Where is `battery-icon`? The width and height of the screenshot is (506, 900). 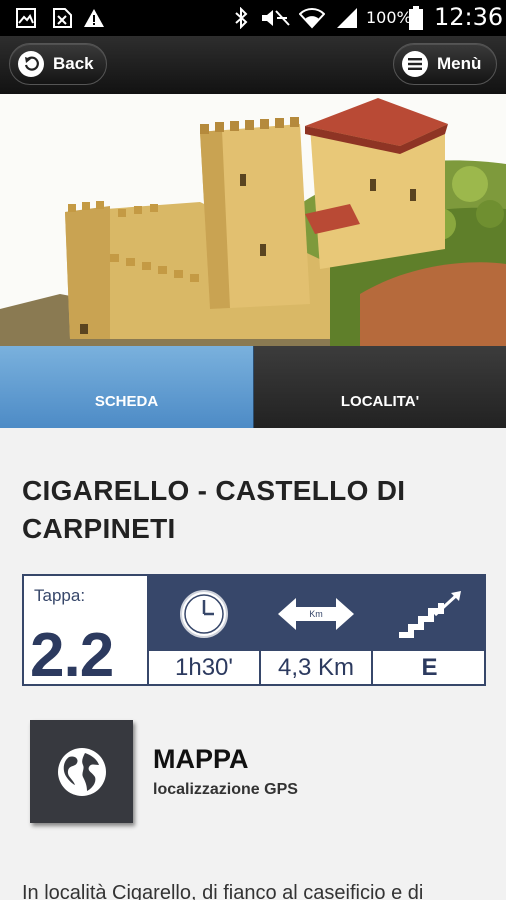
battery-icon is located at coordinates (416, 18).